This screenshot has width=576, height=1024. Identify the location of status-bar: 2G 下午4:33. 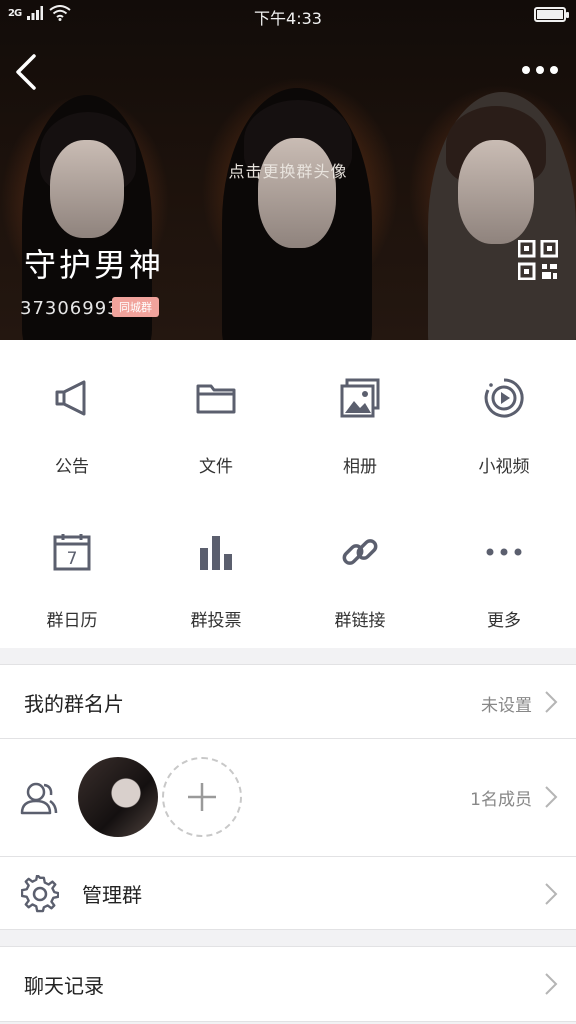
(288, 15).